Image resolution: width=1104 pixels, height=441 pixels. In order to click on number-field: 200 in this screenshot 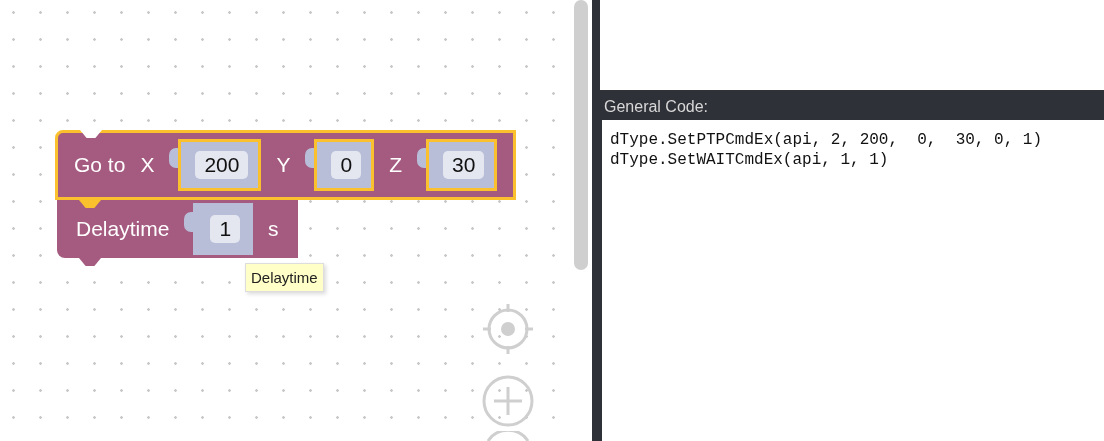, I will do `click(222, 165)`.